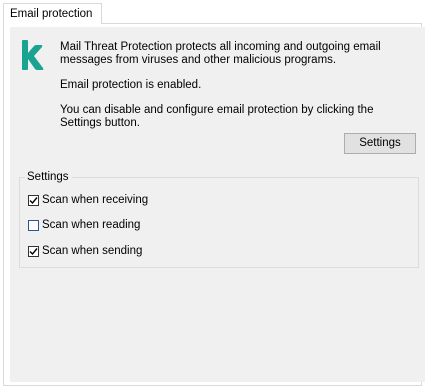 Image resolution: width=425 pixels, height=389 pixels. Describe the element at coordinates (95, 200) in the screenshot. I see `scan-when-receiving-label: Scan when receiving` at that location.